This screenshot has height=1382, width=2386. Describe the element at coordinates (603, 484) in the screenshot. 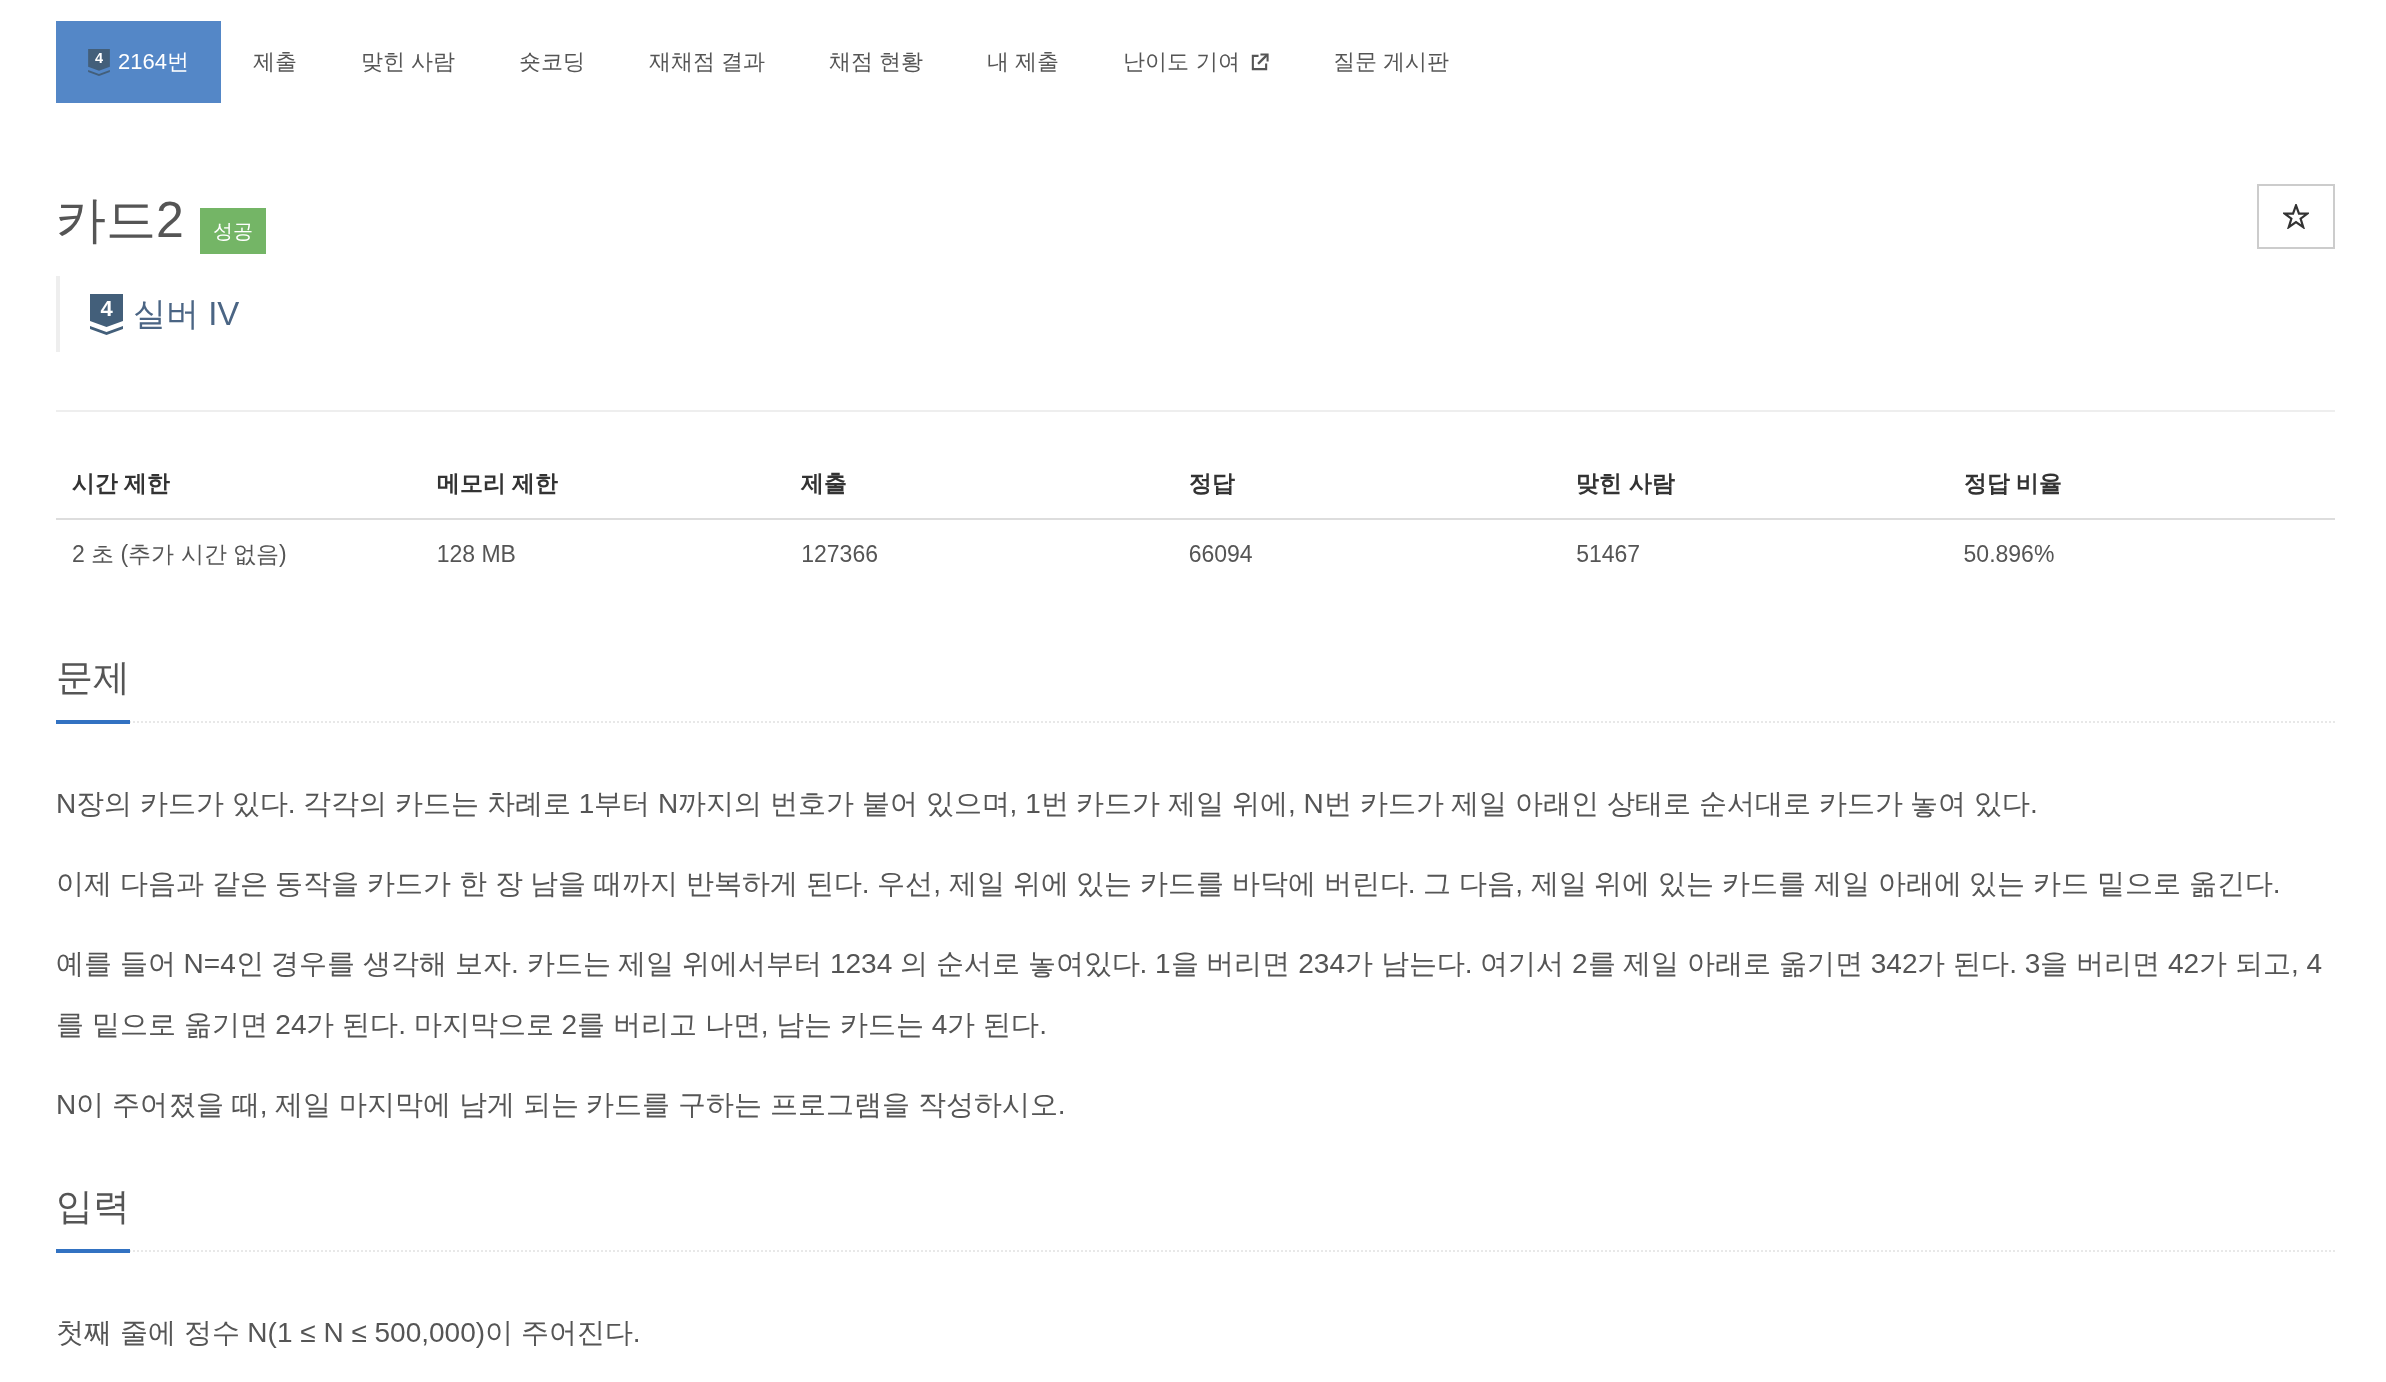

I see `column-header: 메모리 제한` at that location.